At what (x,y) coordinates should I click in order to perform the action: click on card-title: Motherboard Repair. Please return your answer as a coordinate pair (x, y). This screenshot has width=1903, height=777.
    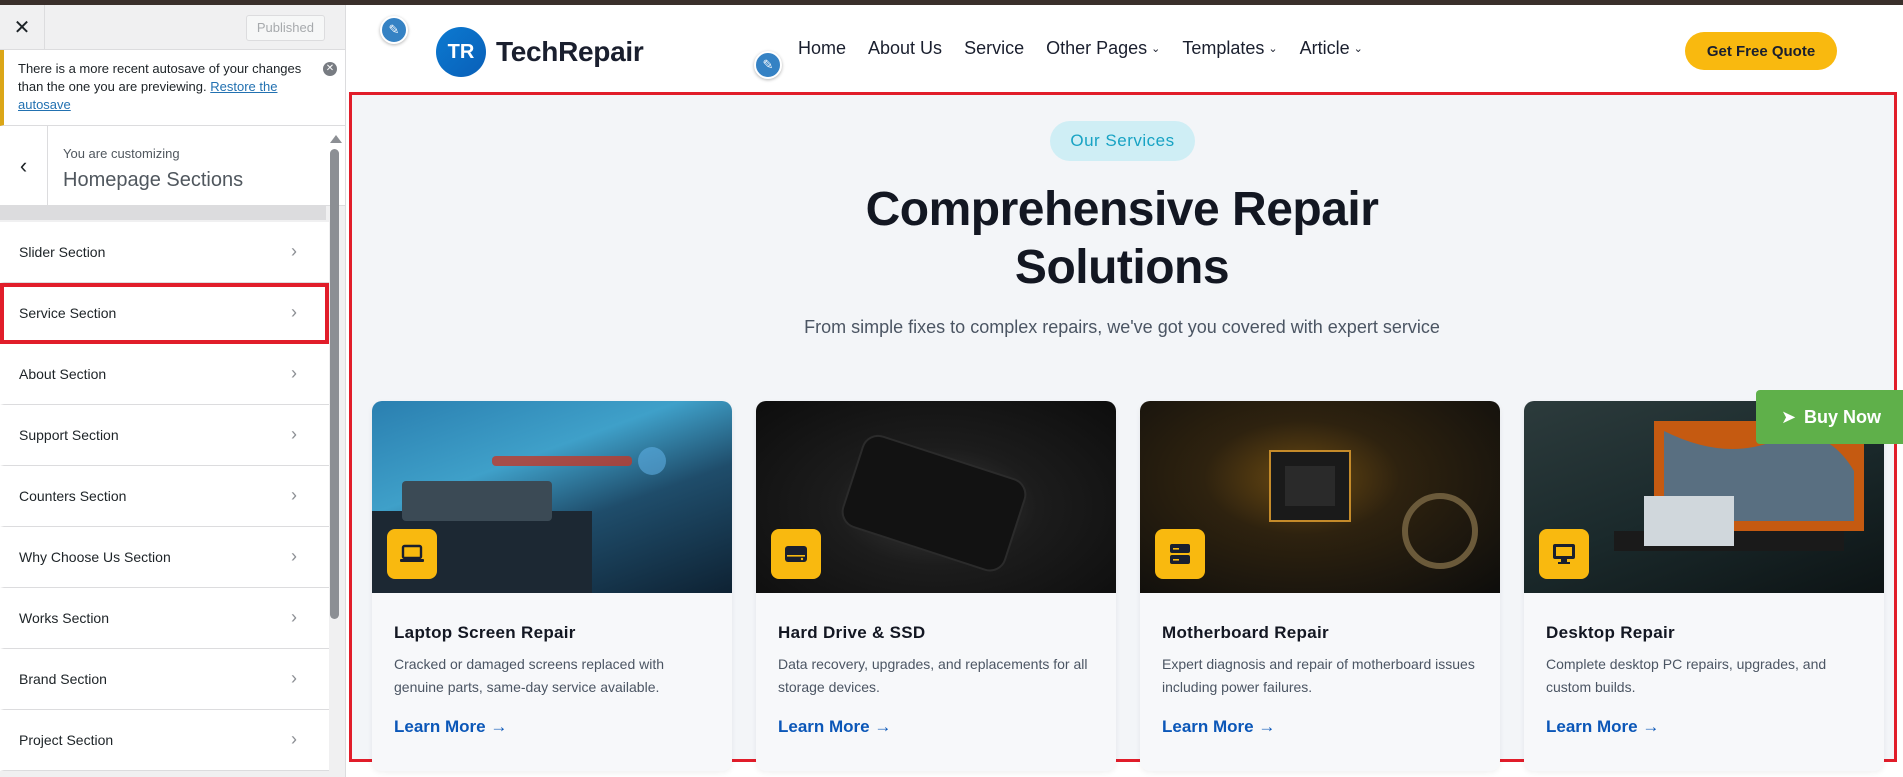
    Looking at the image, I should click on (1245, 632).